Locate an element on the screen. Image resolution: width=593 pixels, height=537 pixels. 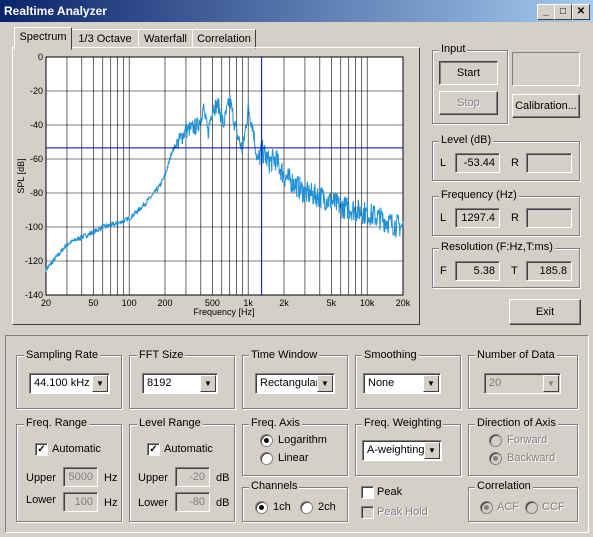
channels-label: Channels is located at coordinates (274, 486).